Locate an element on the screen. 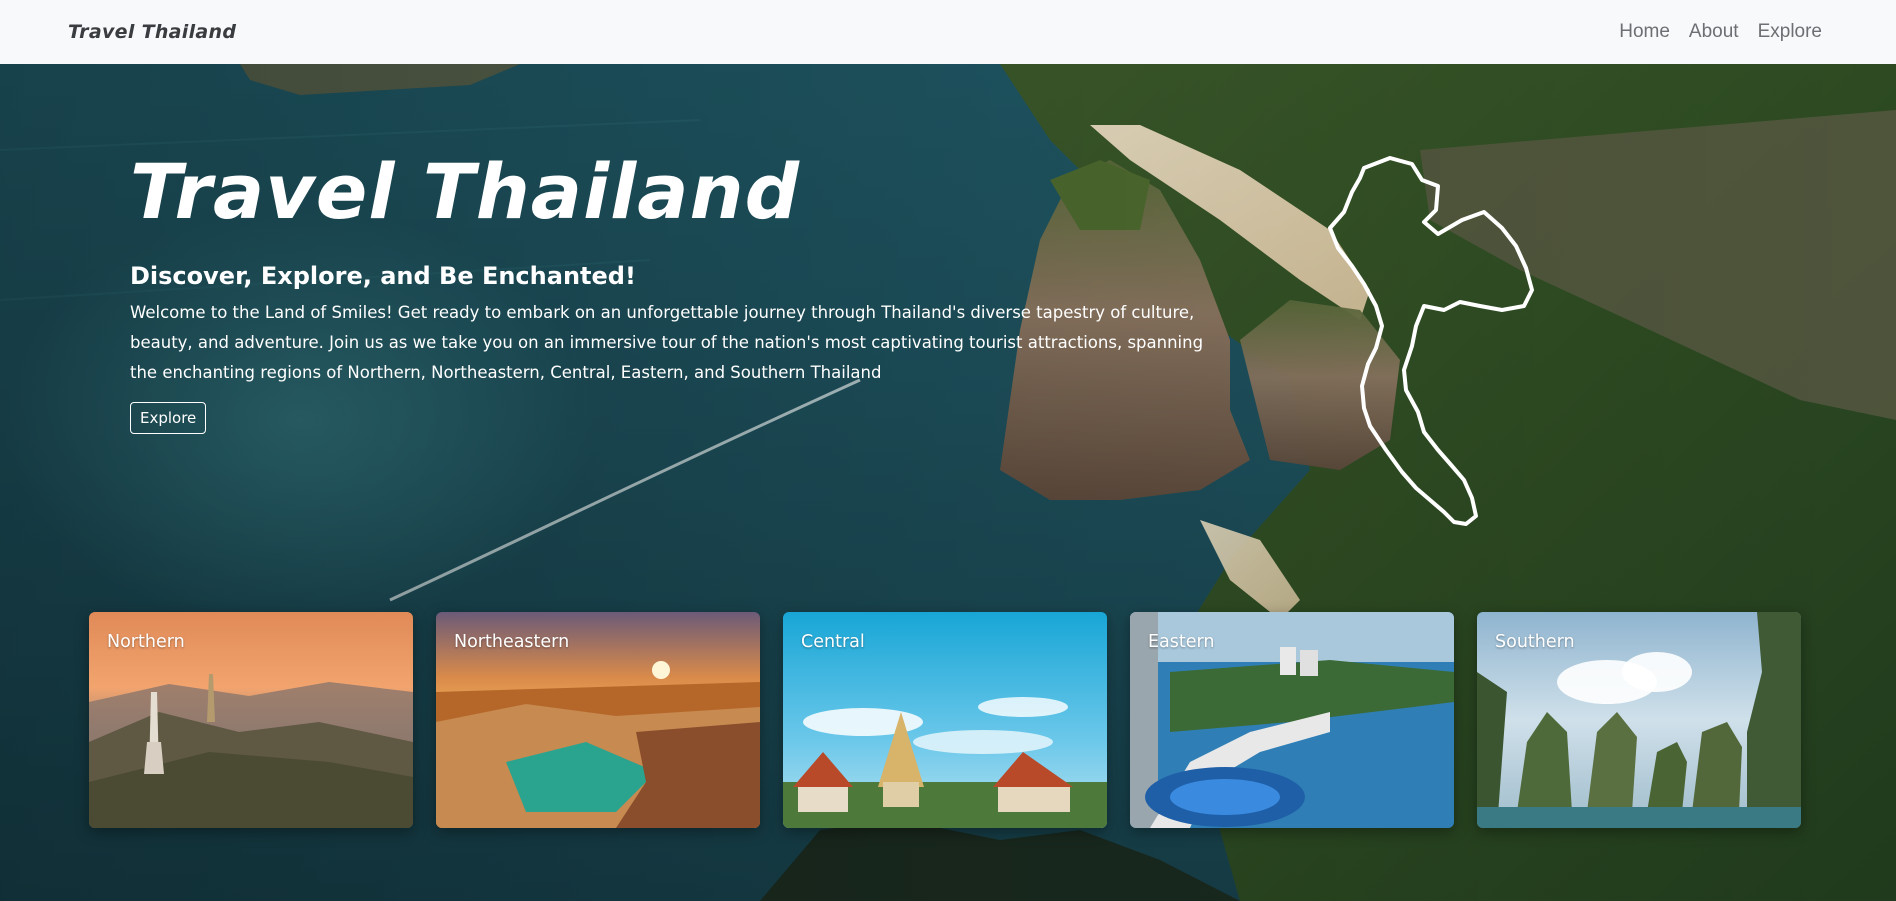 The image size is (1896, 901). nav-link-home: Home is located at coordinates (1644, 32).